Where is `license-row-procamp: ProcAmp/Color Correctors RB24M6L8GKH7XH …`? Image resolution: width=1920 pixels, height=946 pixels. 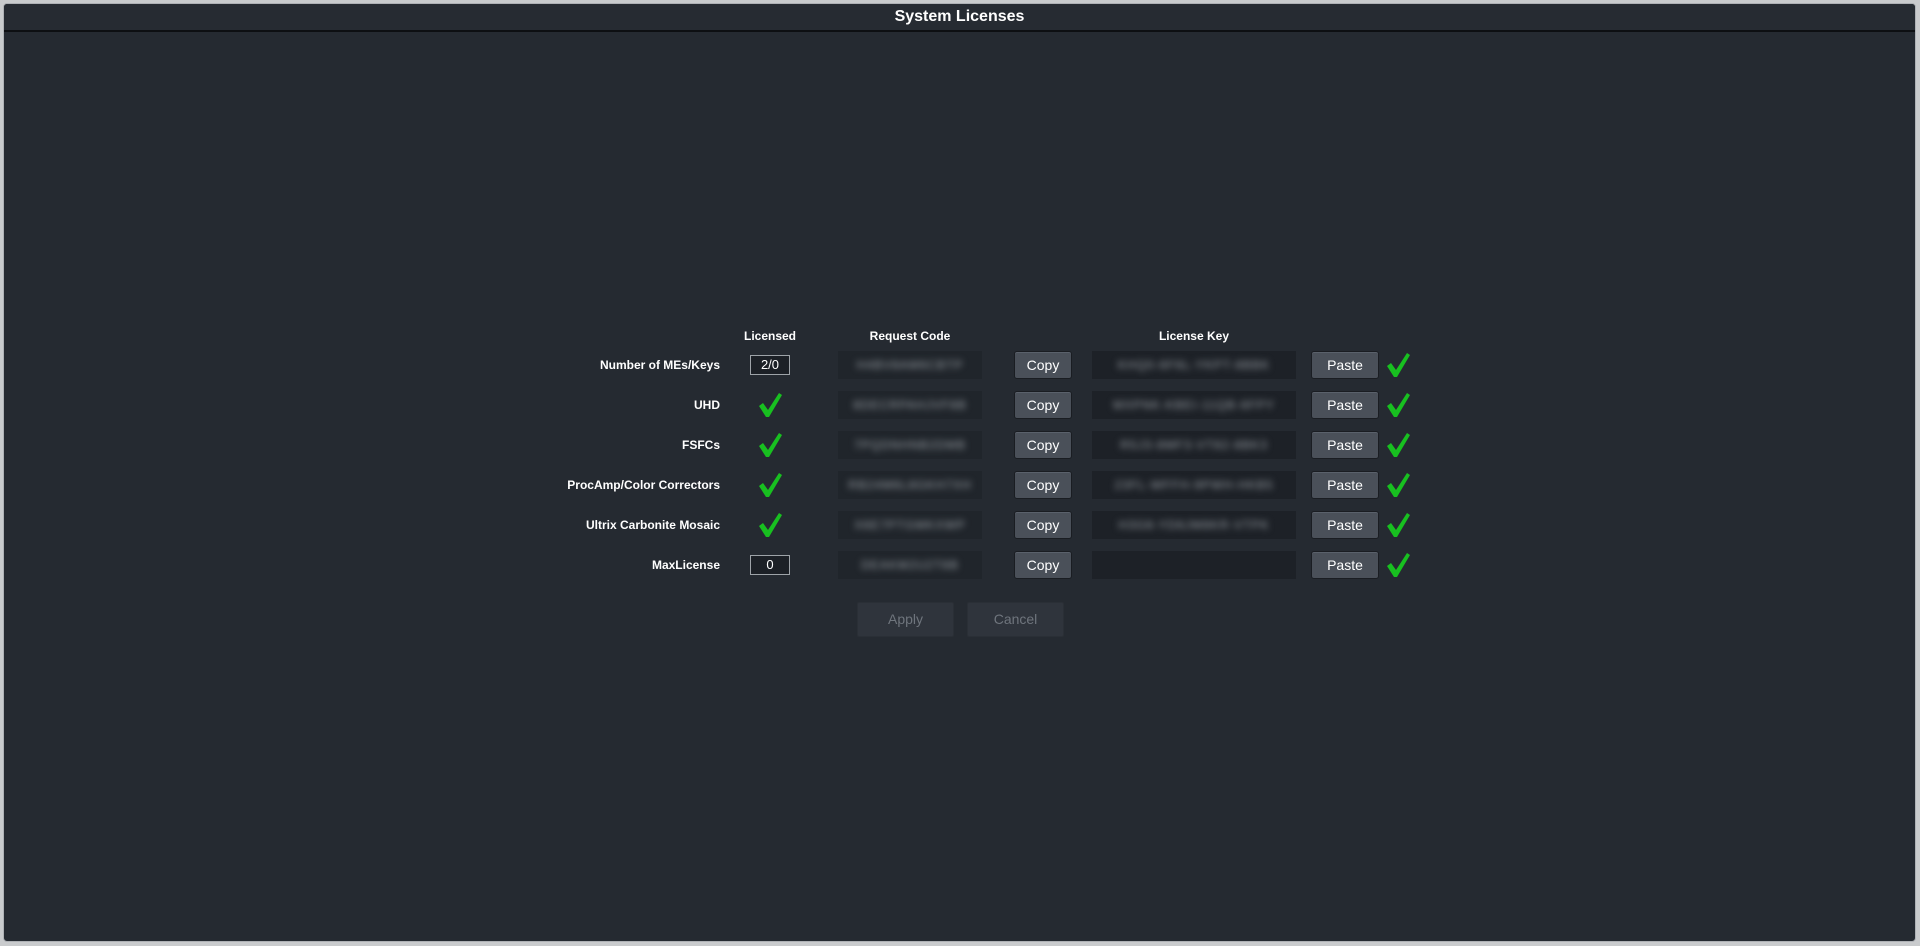 license-row-procamp: ProcAmp/Color Correctors RB24M6L8GKH7XH … is located at coordinates (959, 491).